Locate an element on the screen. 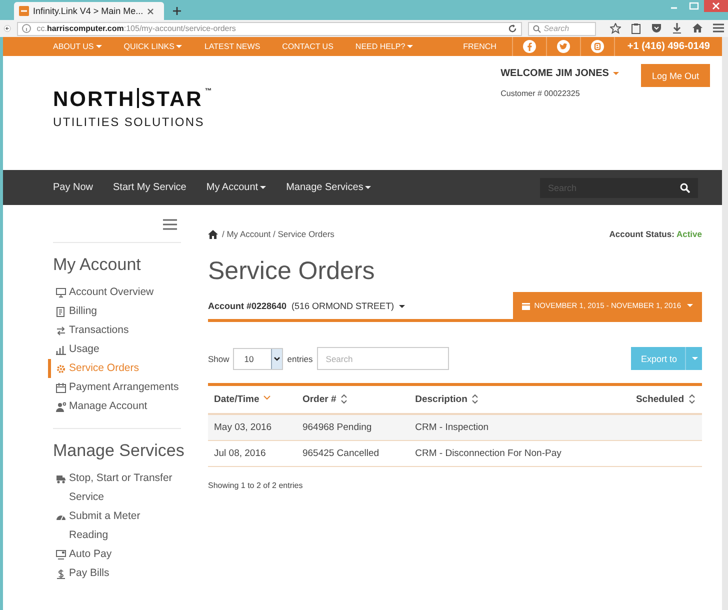 The height and width of the screenshot is (610, 728). table-cell: May 03, 2016 is located at coordinates (252, 427).